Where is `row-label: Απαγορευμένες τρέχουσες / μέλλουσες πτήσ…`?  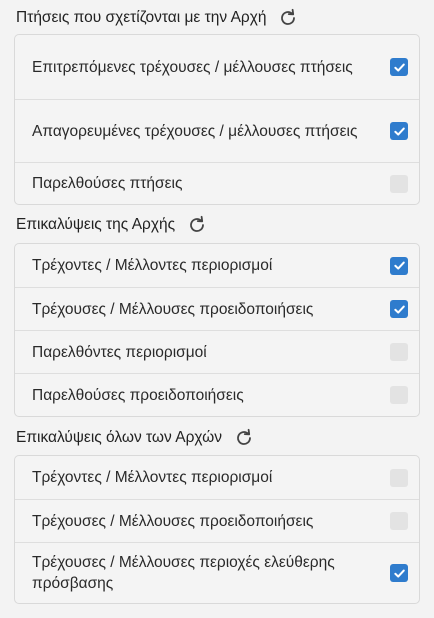
row-label: Απαγορευμένες τρέχουσες / μέλλουσες πτήσ… is located at coordinates (195, 131).